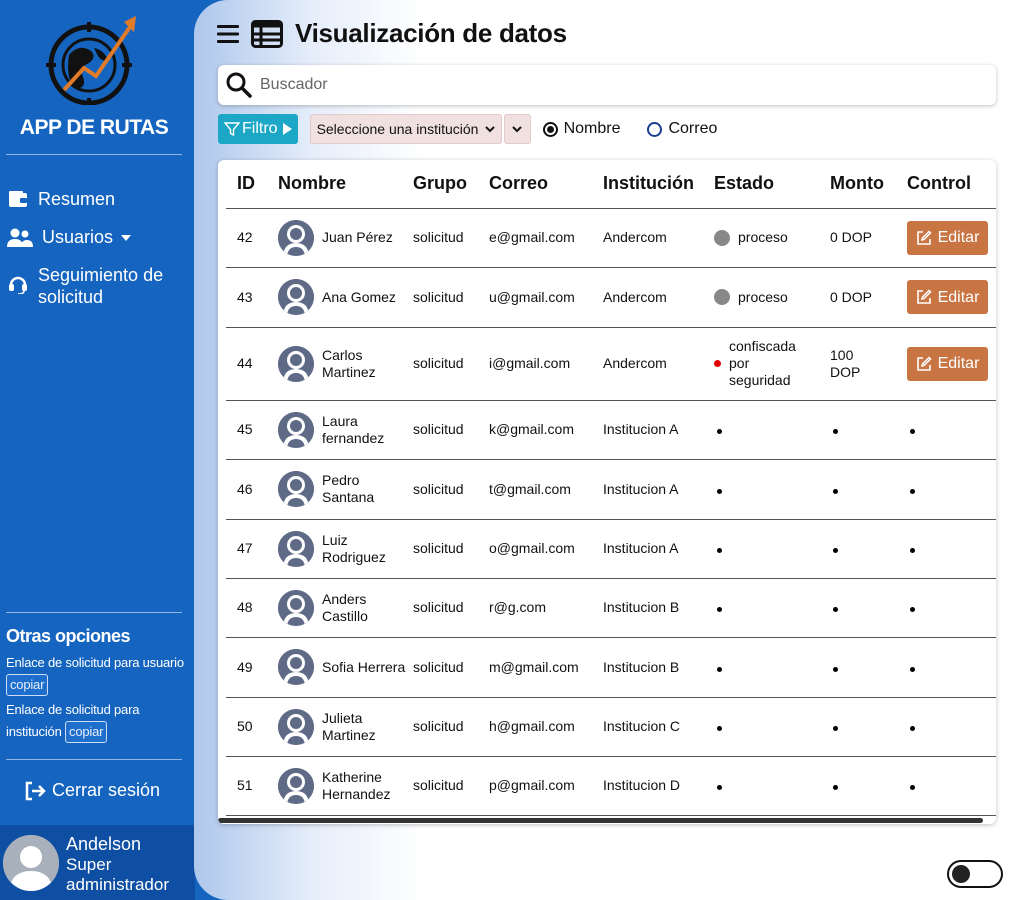 The width and height of the screenshot is (1015, 900). What do you see at coordinates (228, 34) in the screenshot?
I see `hamburger-menu-icon` at bounding box center [228, 34].